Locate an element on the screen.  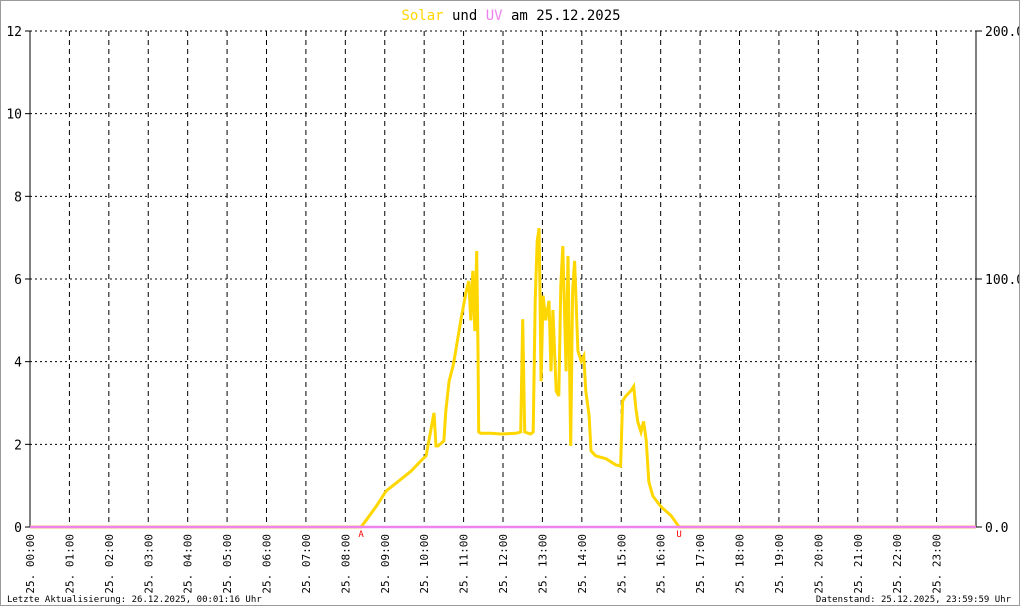
x-tick-label: 25. 14:00 is located at coordinates (582, 564).